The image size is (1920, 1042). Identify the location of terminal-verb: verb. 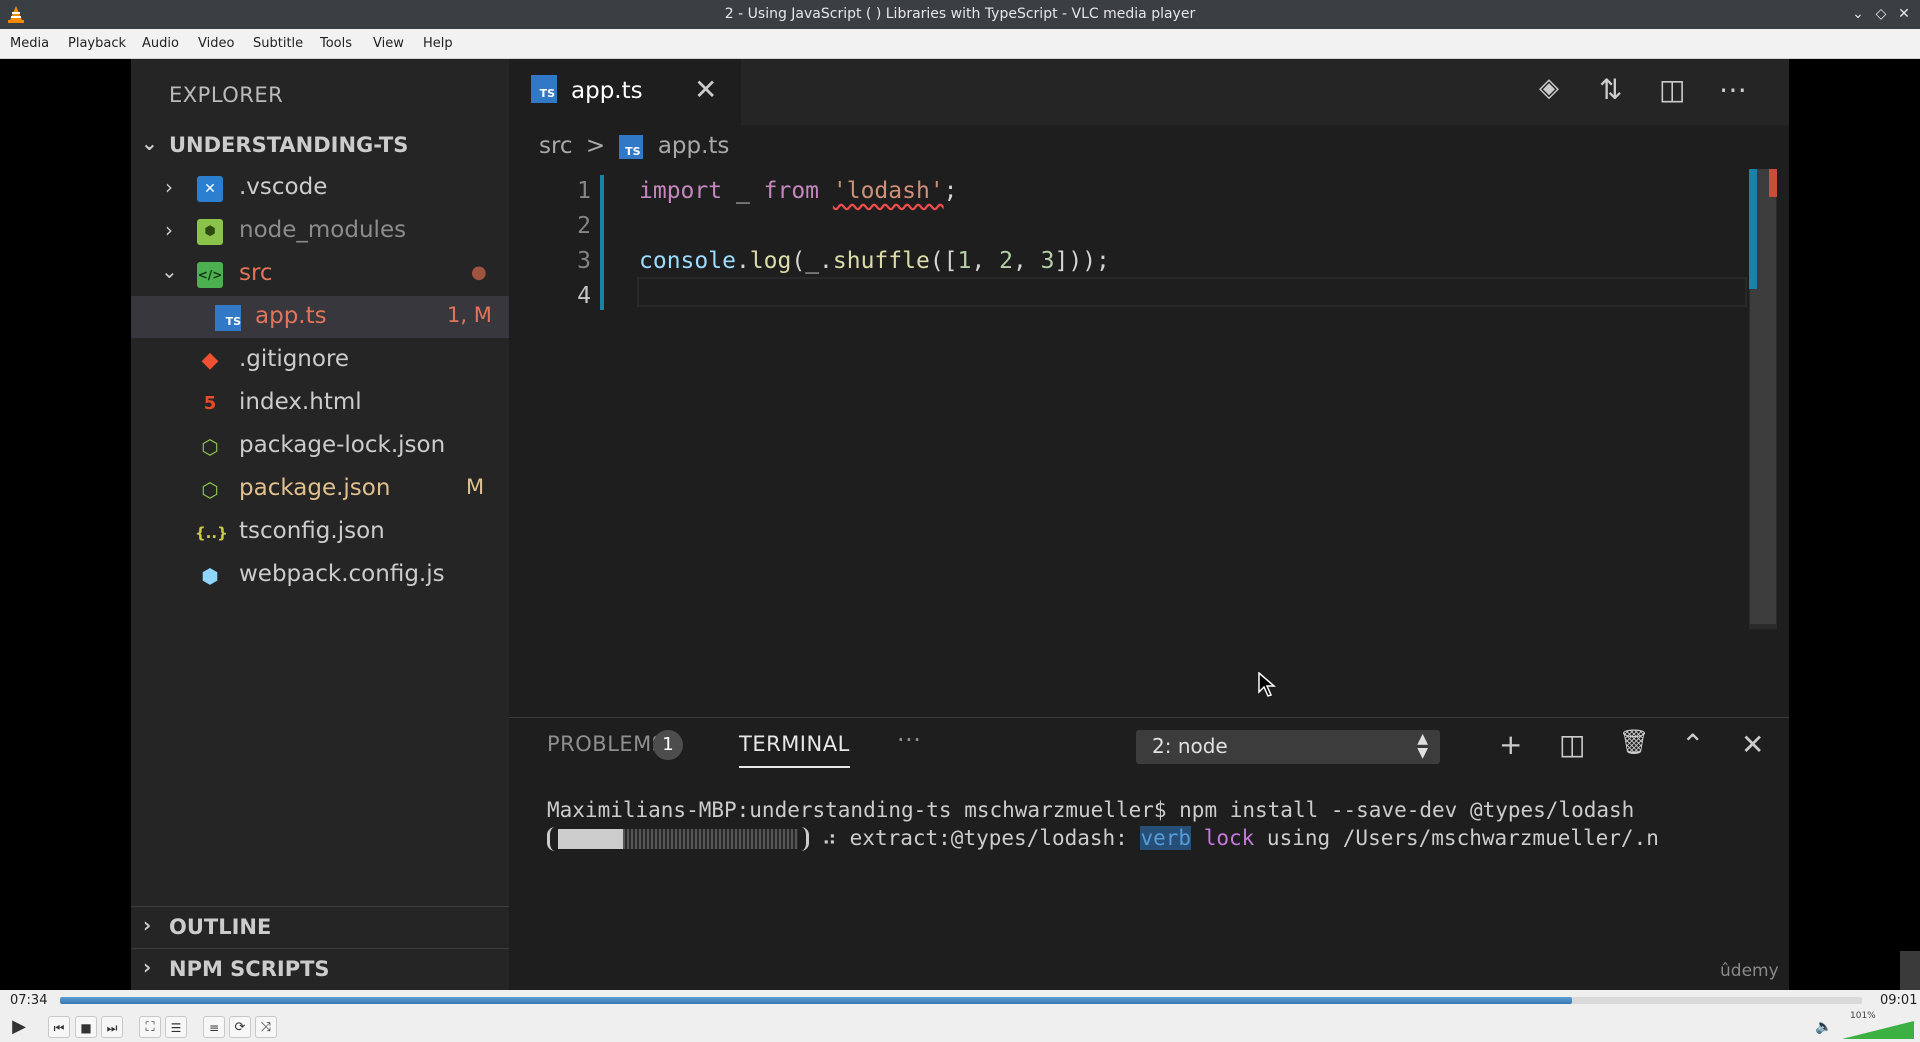
(1166, 838).